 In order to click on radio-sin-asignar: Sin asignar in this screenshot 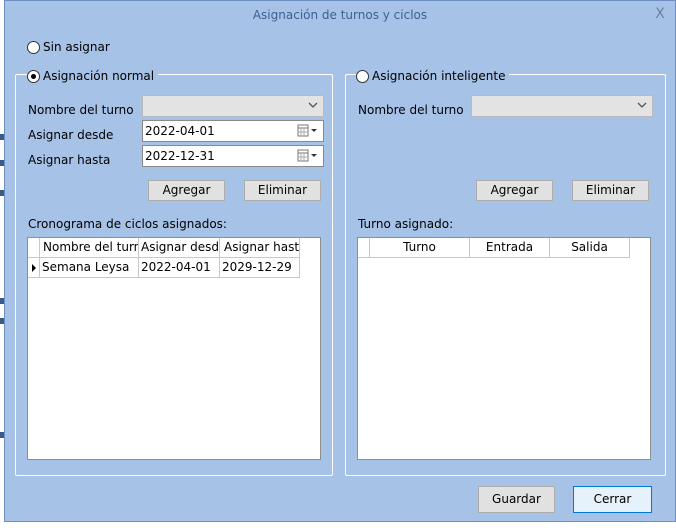, I will do `click(68, 47)`.